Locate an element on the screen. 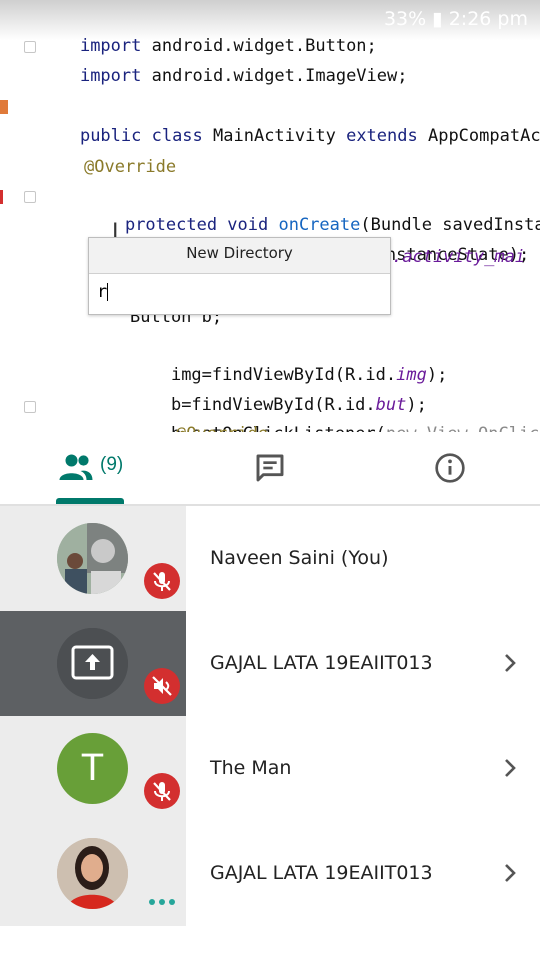 This screenshot has height=960, width=540. code-line: img=findViewById(R.id.img); is located at coordinates (288, 359).